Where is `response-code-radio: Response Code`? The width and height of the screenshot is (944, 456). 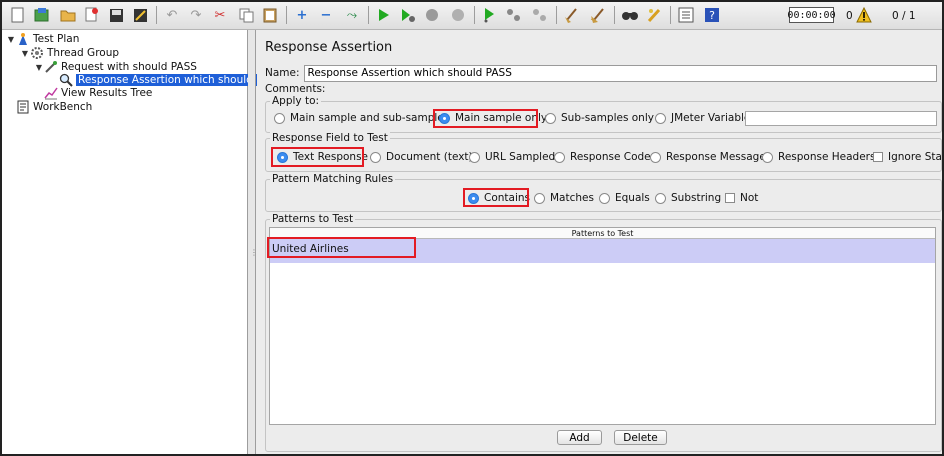
response-code-radio: Response Code is located at coordinates (602, 157).